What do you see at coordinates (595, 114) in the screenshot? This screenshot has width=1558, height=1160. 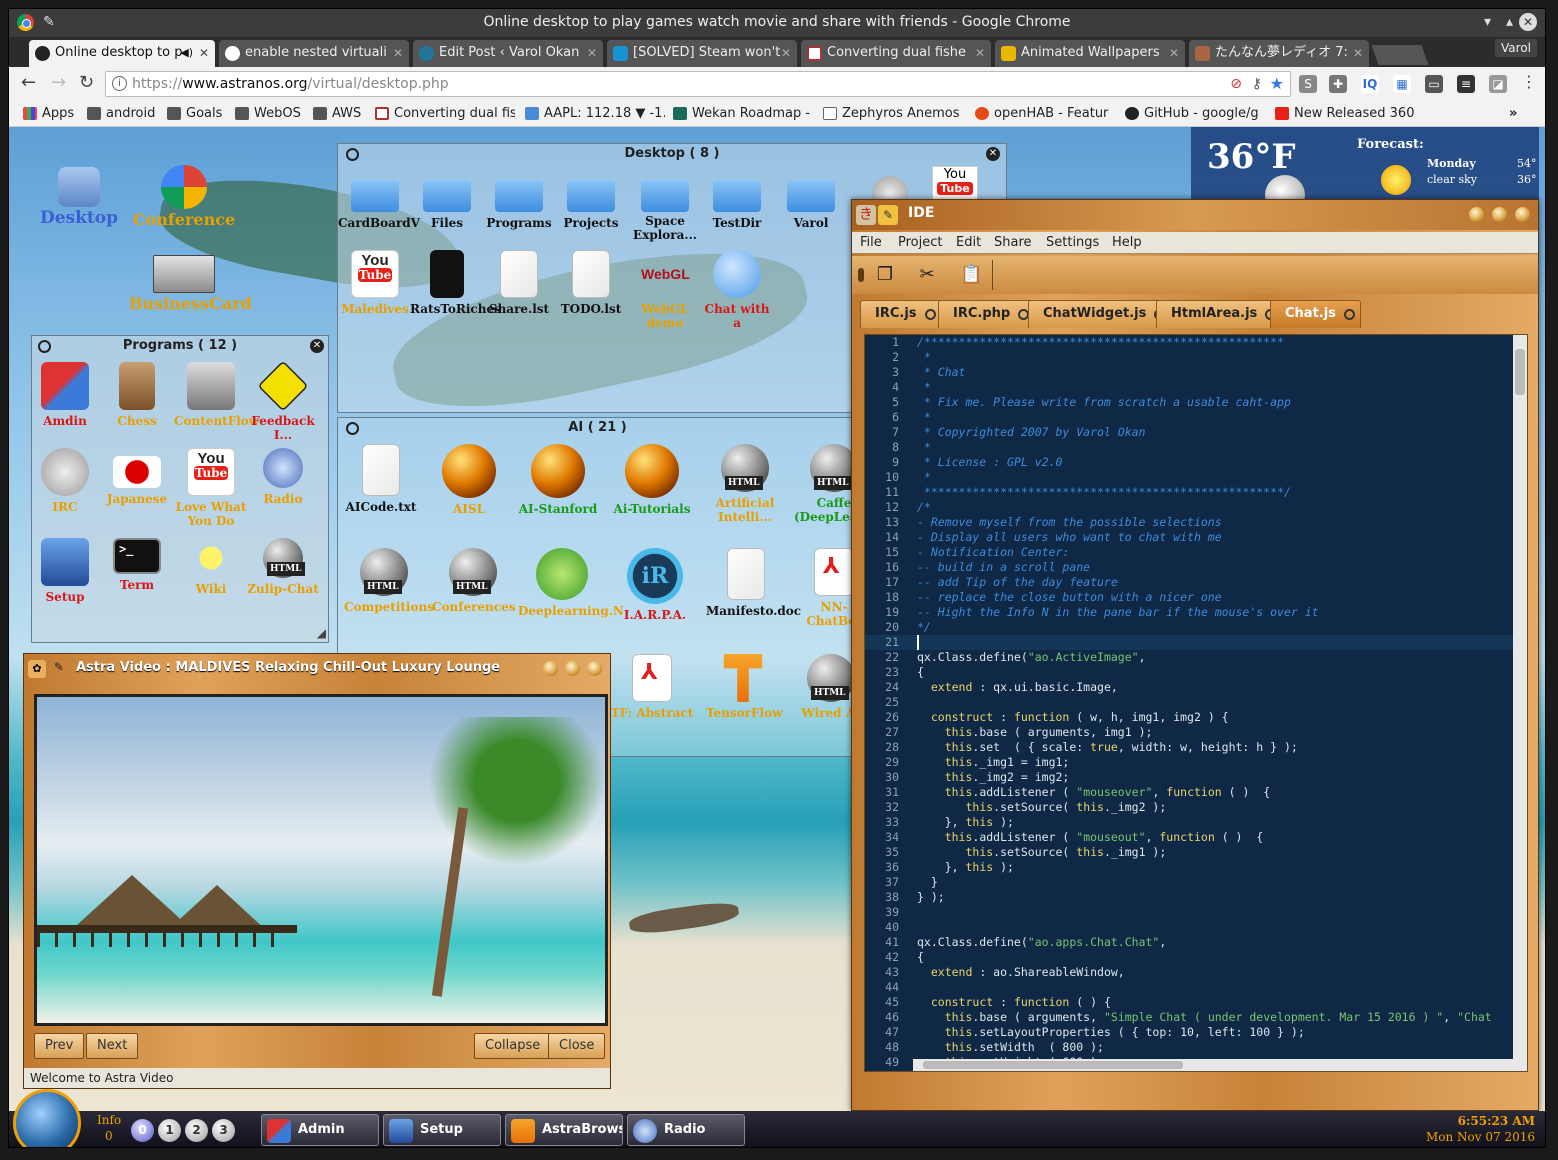 I see `bookmark-aapl: AAPL: 112.18 ▼ -1.` at bounding box center [595, 114].